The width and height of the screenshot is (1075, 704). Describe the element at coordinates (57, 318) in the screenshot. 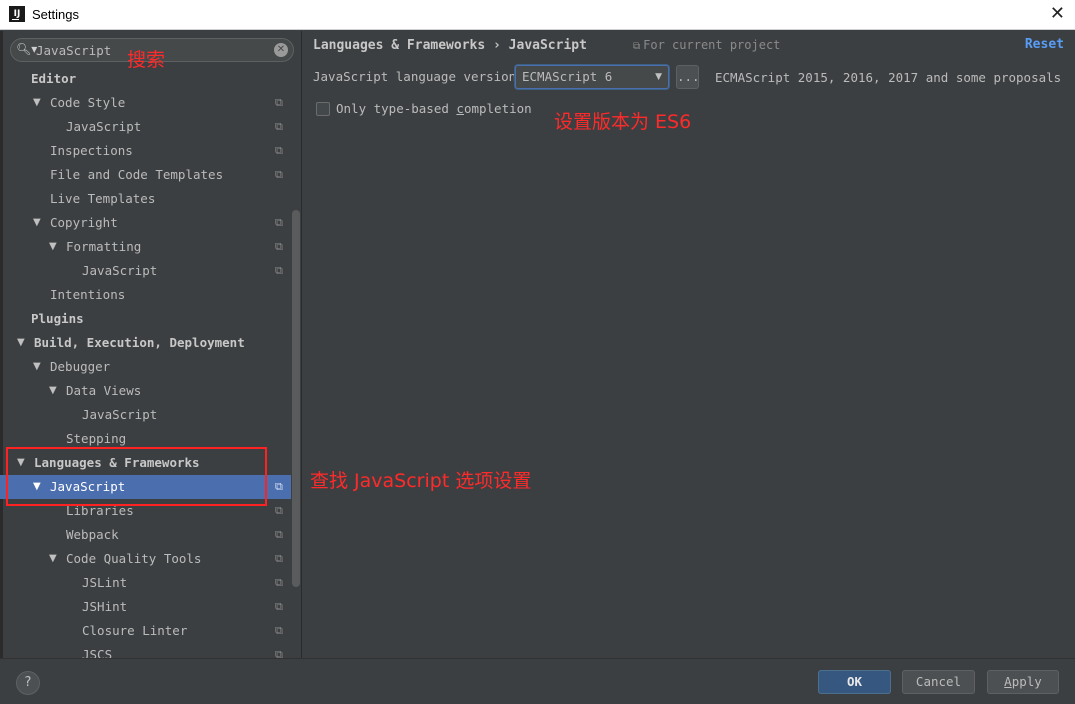

I see `tree-item-label: Plugins` at that location.